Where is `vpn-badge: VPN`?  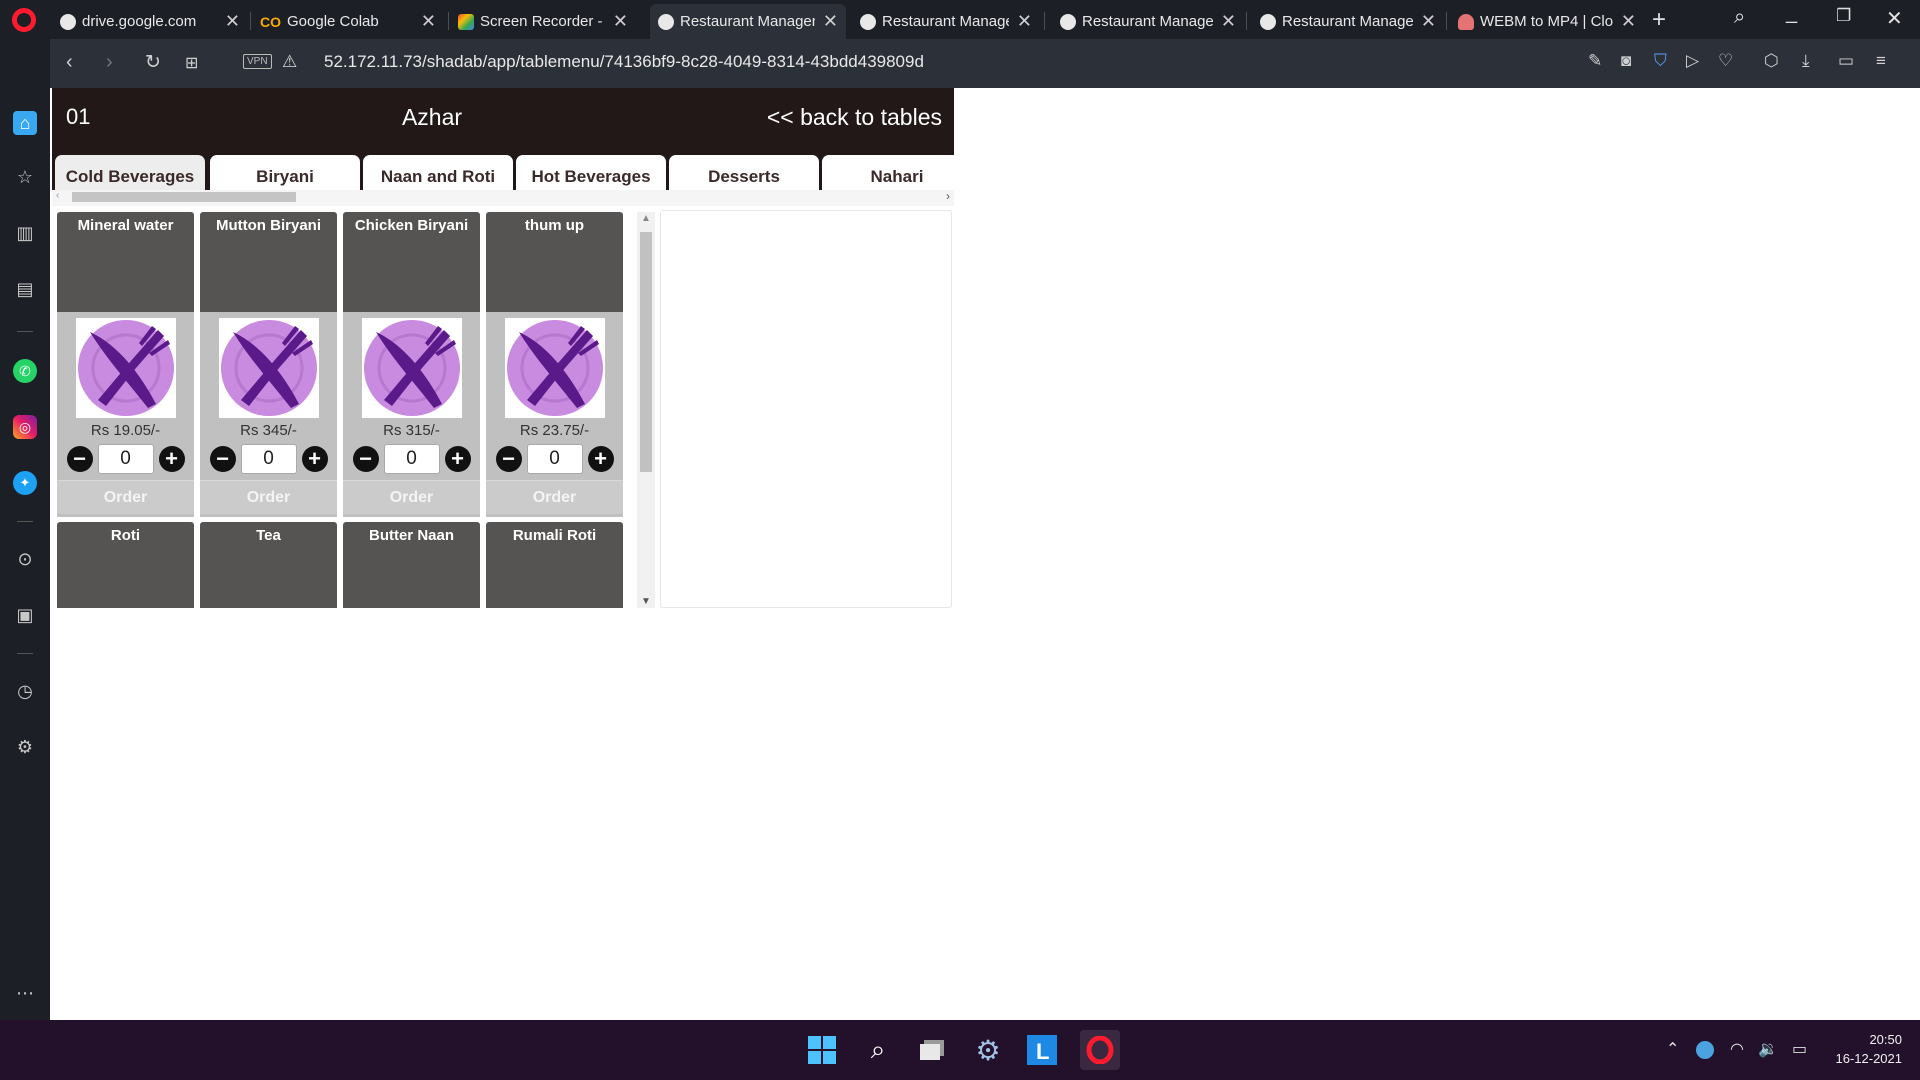 vpn-badge: VPN is located at coordinates (257, 61).